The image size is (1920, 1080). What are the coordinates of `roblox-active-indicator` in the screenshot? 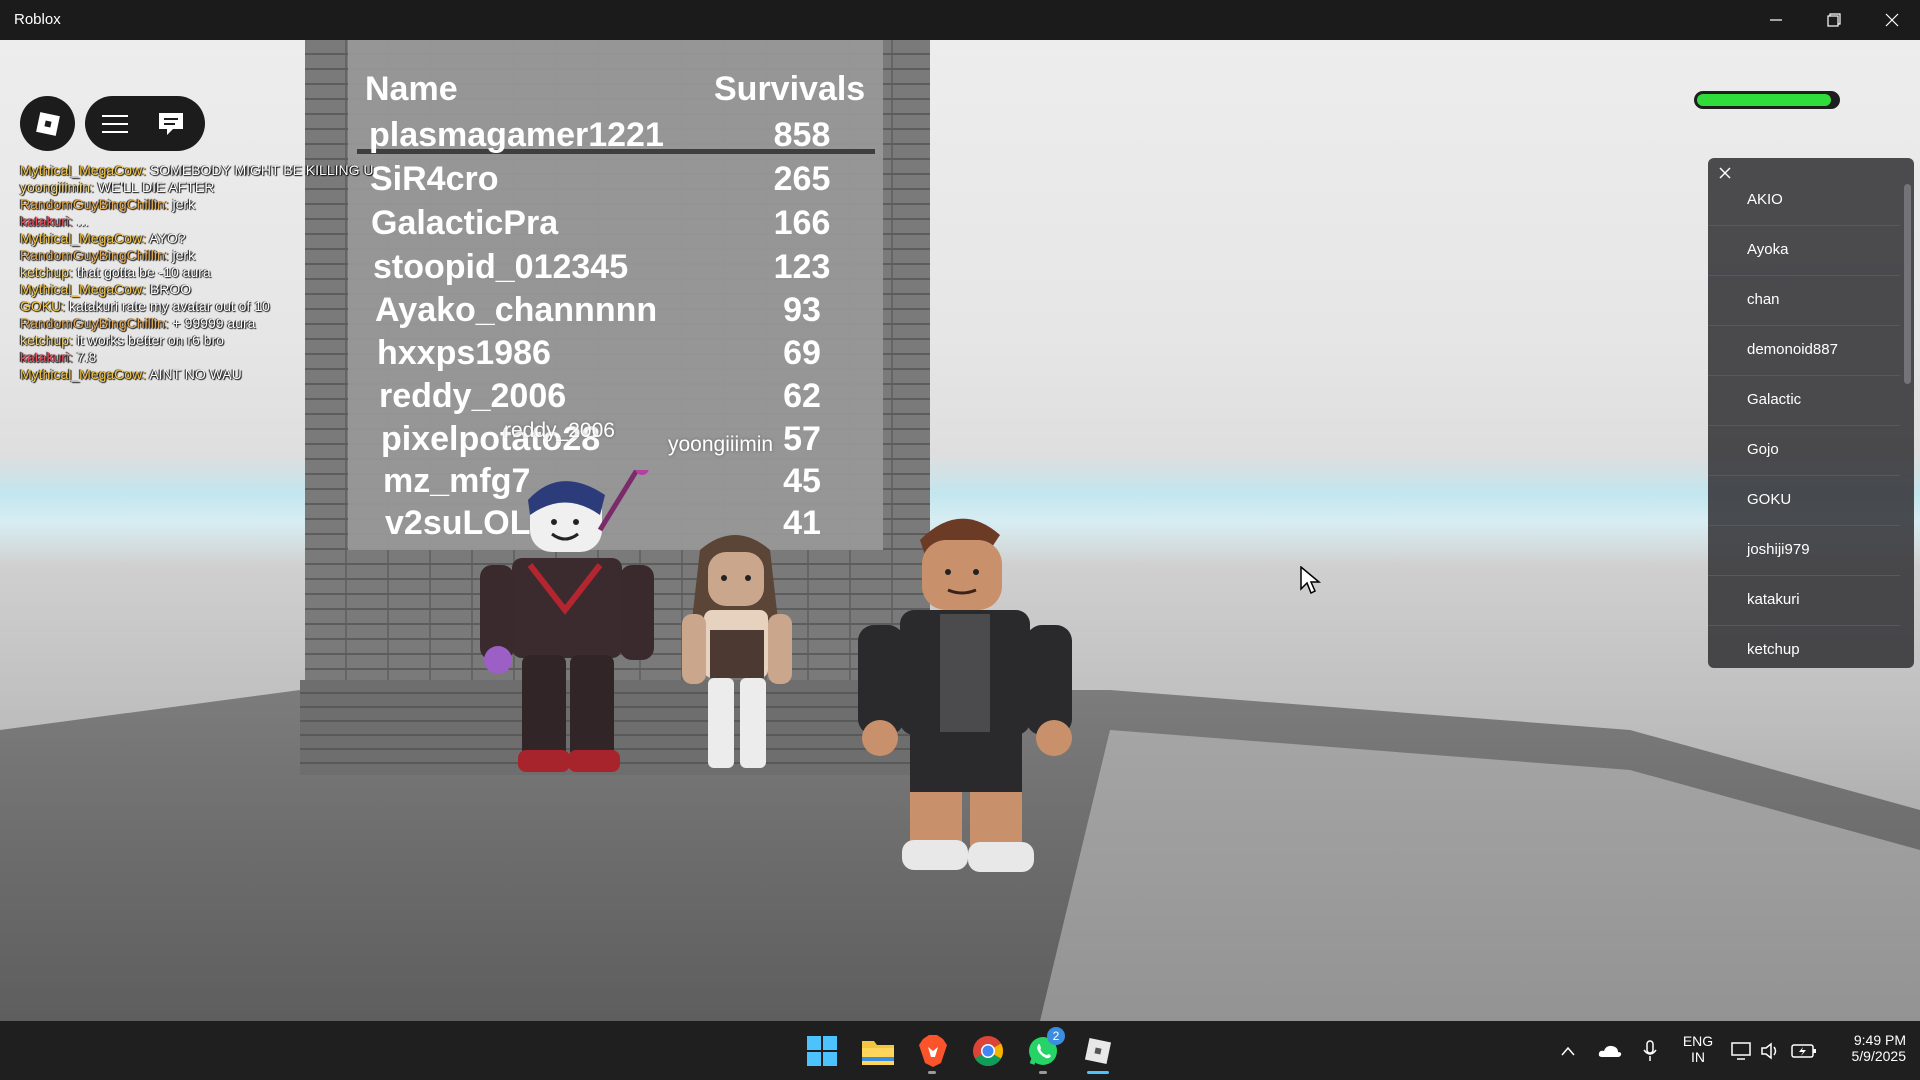 It's located at (1098, 1072).